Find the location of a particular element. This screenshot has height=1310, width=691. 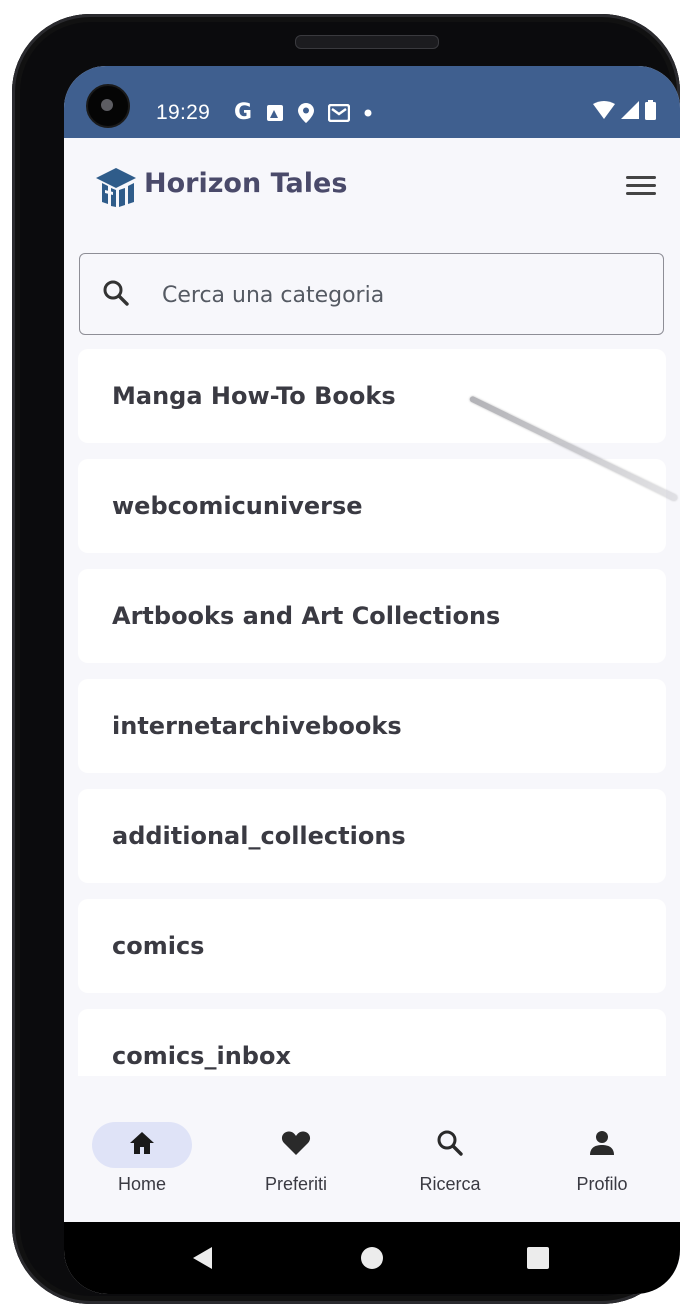

signal-icon is located at coordinates (630, 112).